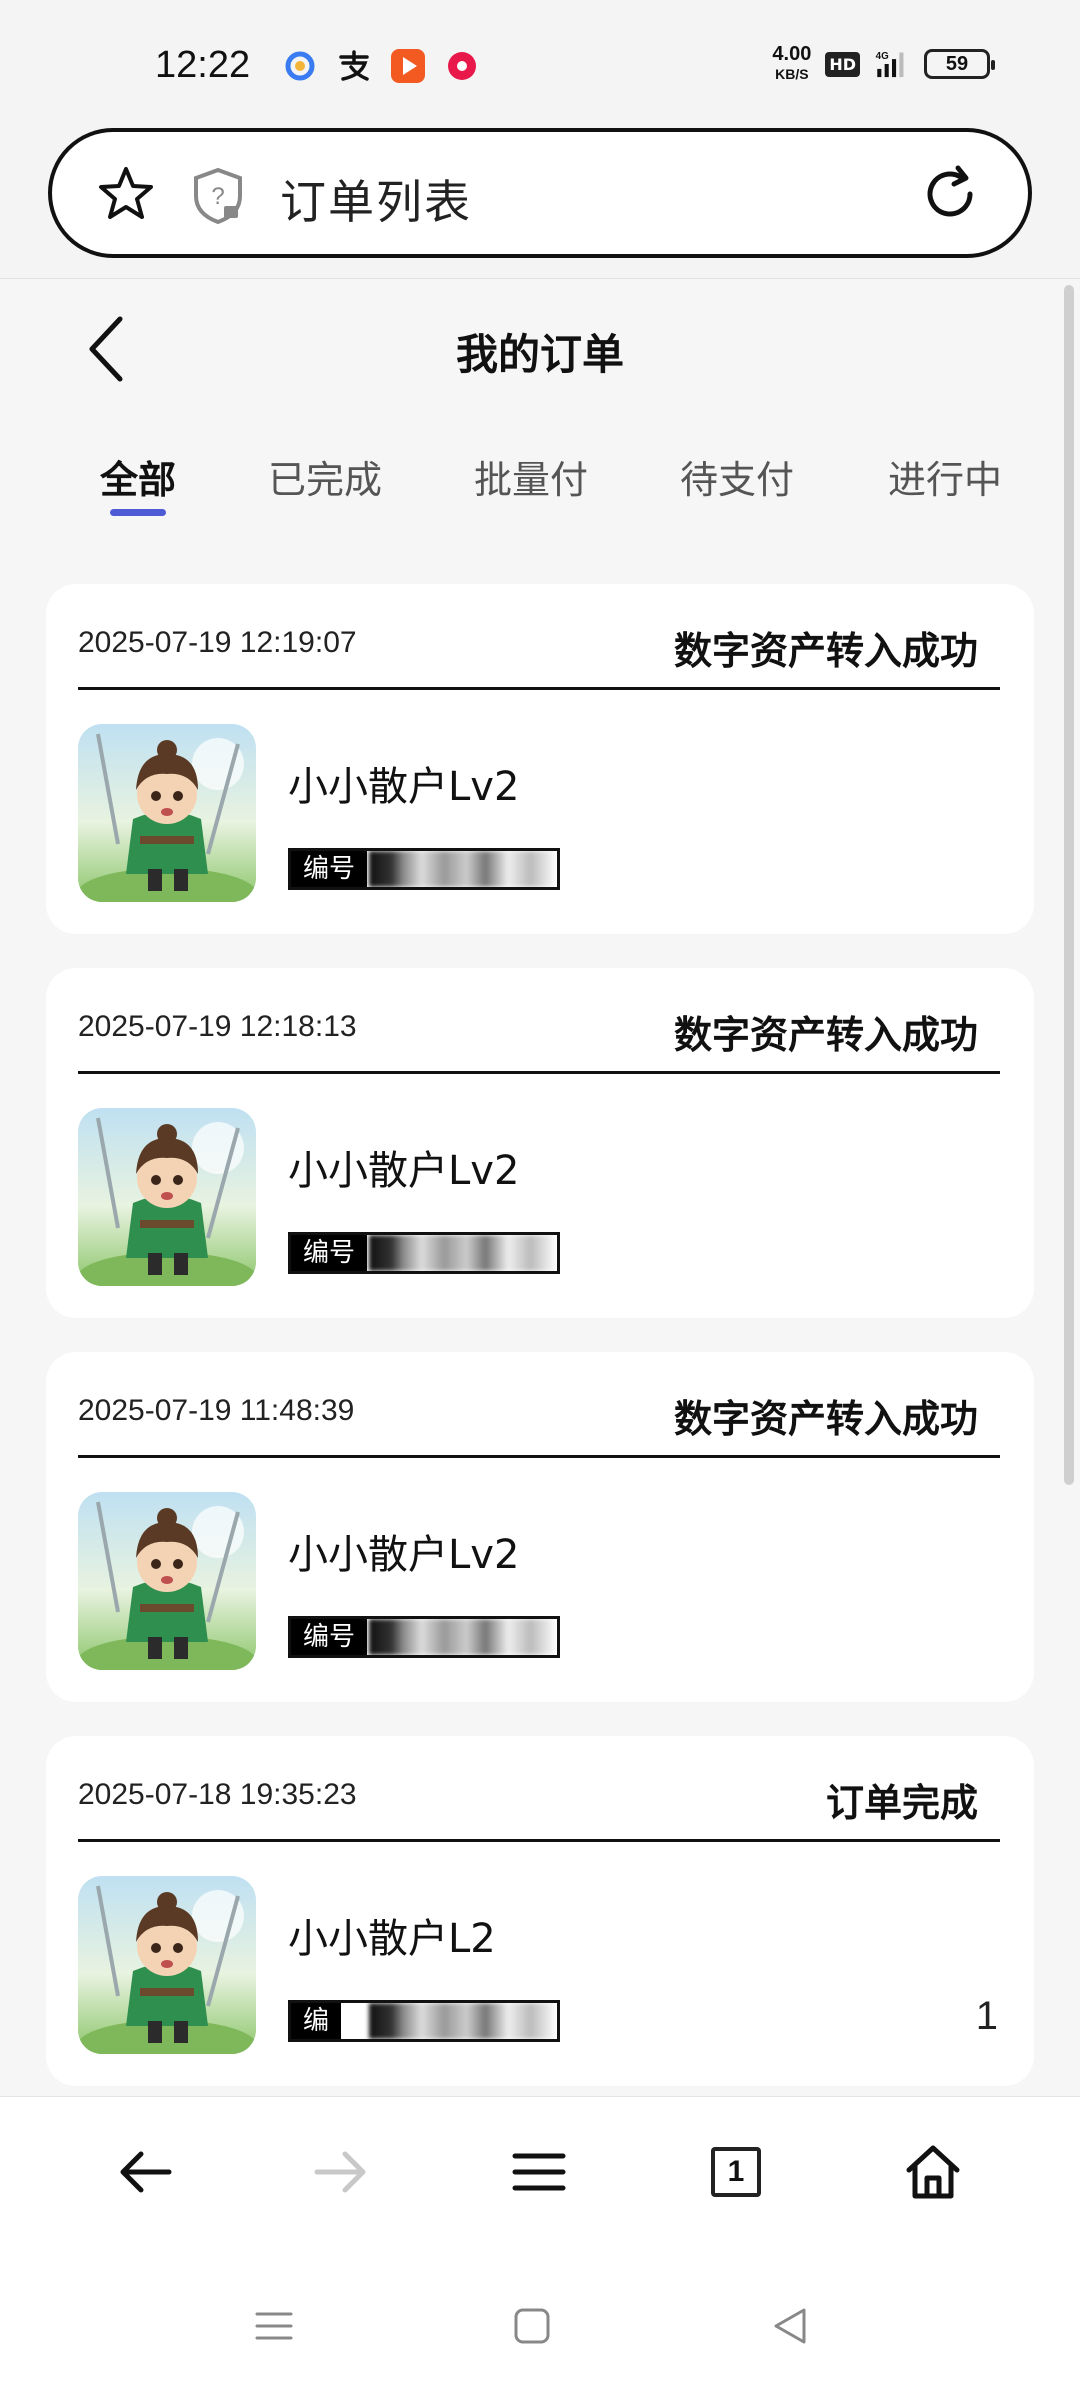 This screenshot has height=2400, width=1080. What do you see at coordinates (539, 354) in the screenshot?
I see `page-title: 我的订单` at bounding box center [539, 354].